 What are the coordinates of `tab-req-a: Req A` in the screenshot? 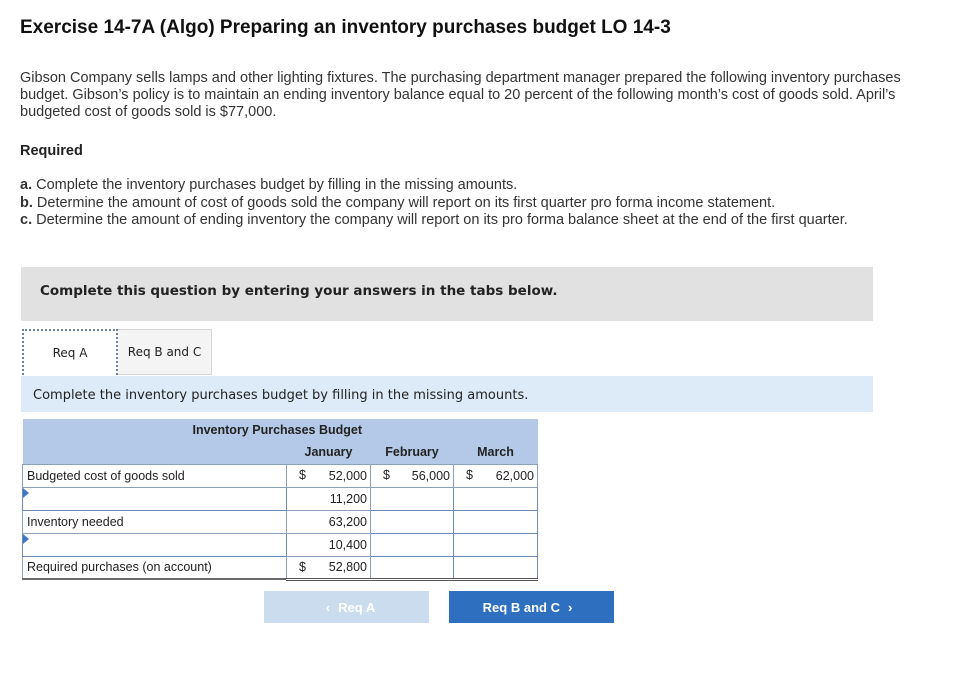 It's located at (70, 352).